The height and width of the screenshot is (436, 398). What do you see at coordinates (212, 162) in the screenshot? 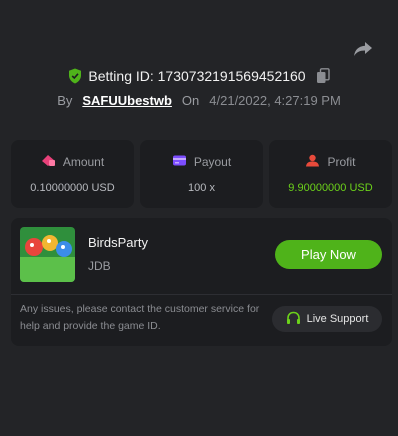
I see `payout-label: Payout` at bounding box center [212, 162].